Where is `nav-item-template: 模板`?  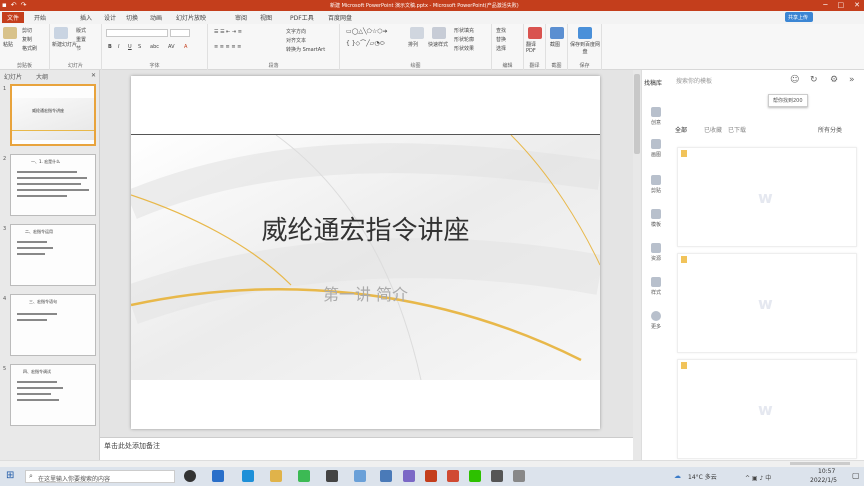 nav-item-template: 模板 is located at coordinates (656, 218).